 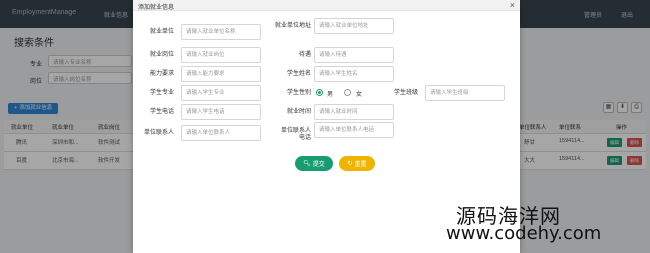 What do you see at coordinates (354, 130) in the screenshot?
I see `input-contact-phone: 请输入单位联系人电话` at bounding box center [354, 130].